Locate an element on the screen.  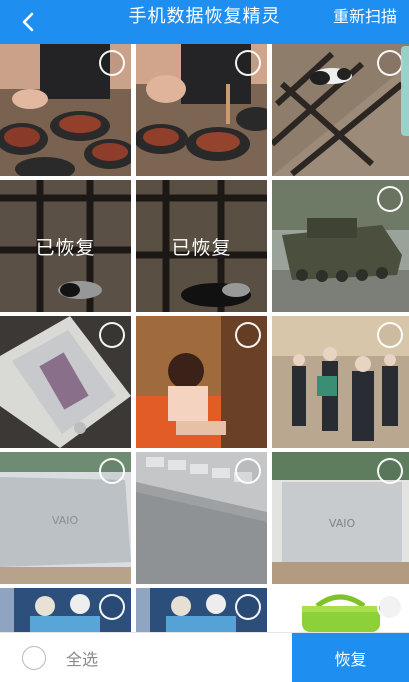
select-all-label: 全选 is located at coordinates (82, 659).